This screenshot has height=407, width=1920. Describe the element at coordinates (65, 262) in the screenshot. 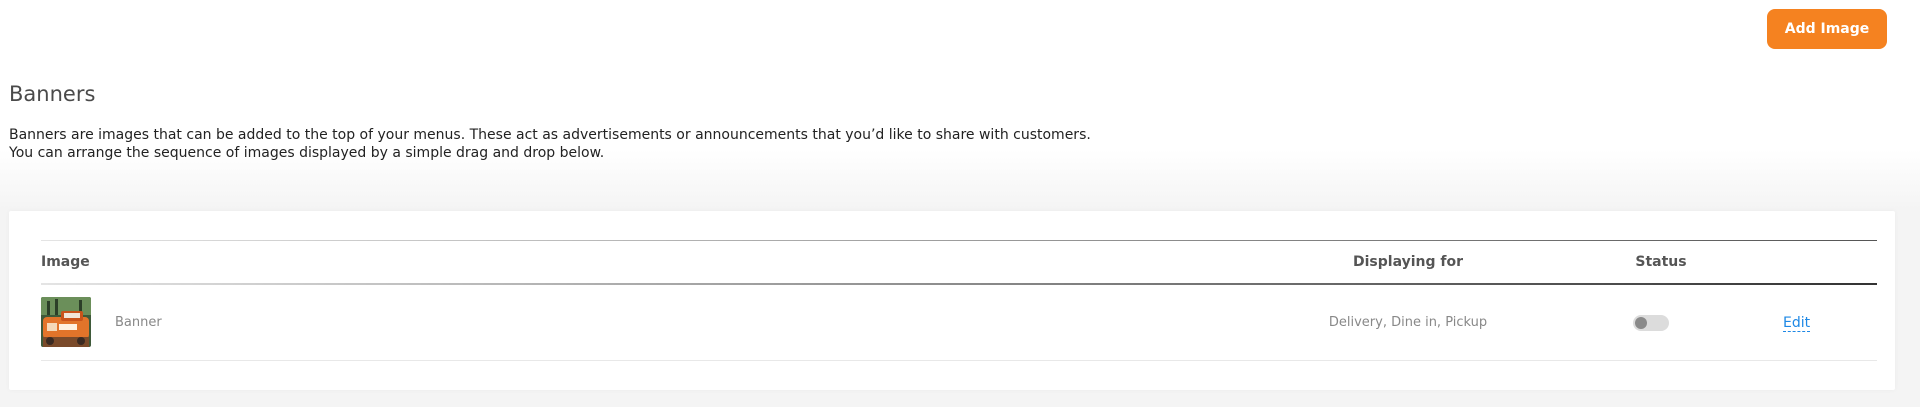

I see `column-header-image: Image` at that location.